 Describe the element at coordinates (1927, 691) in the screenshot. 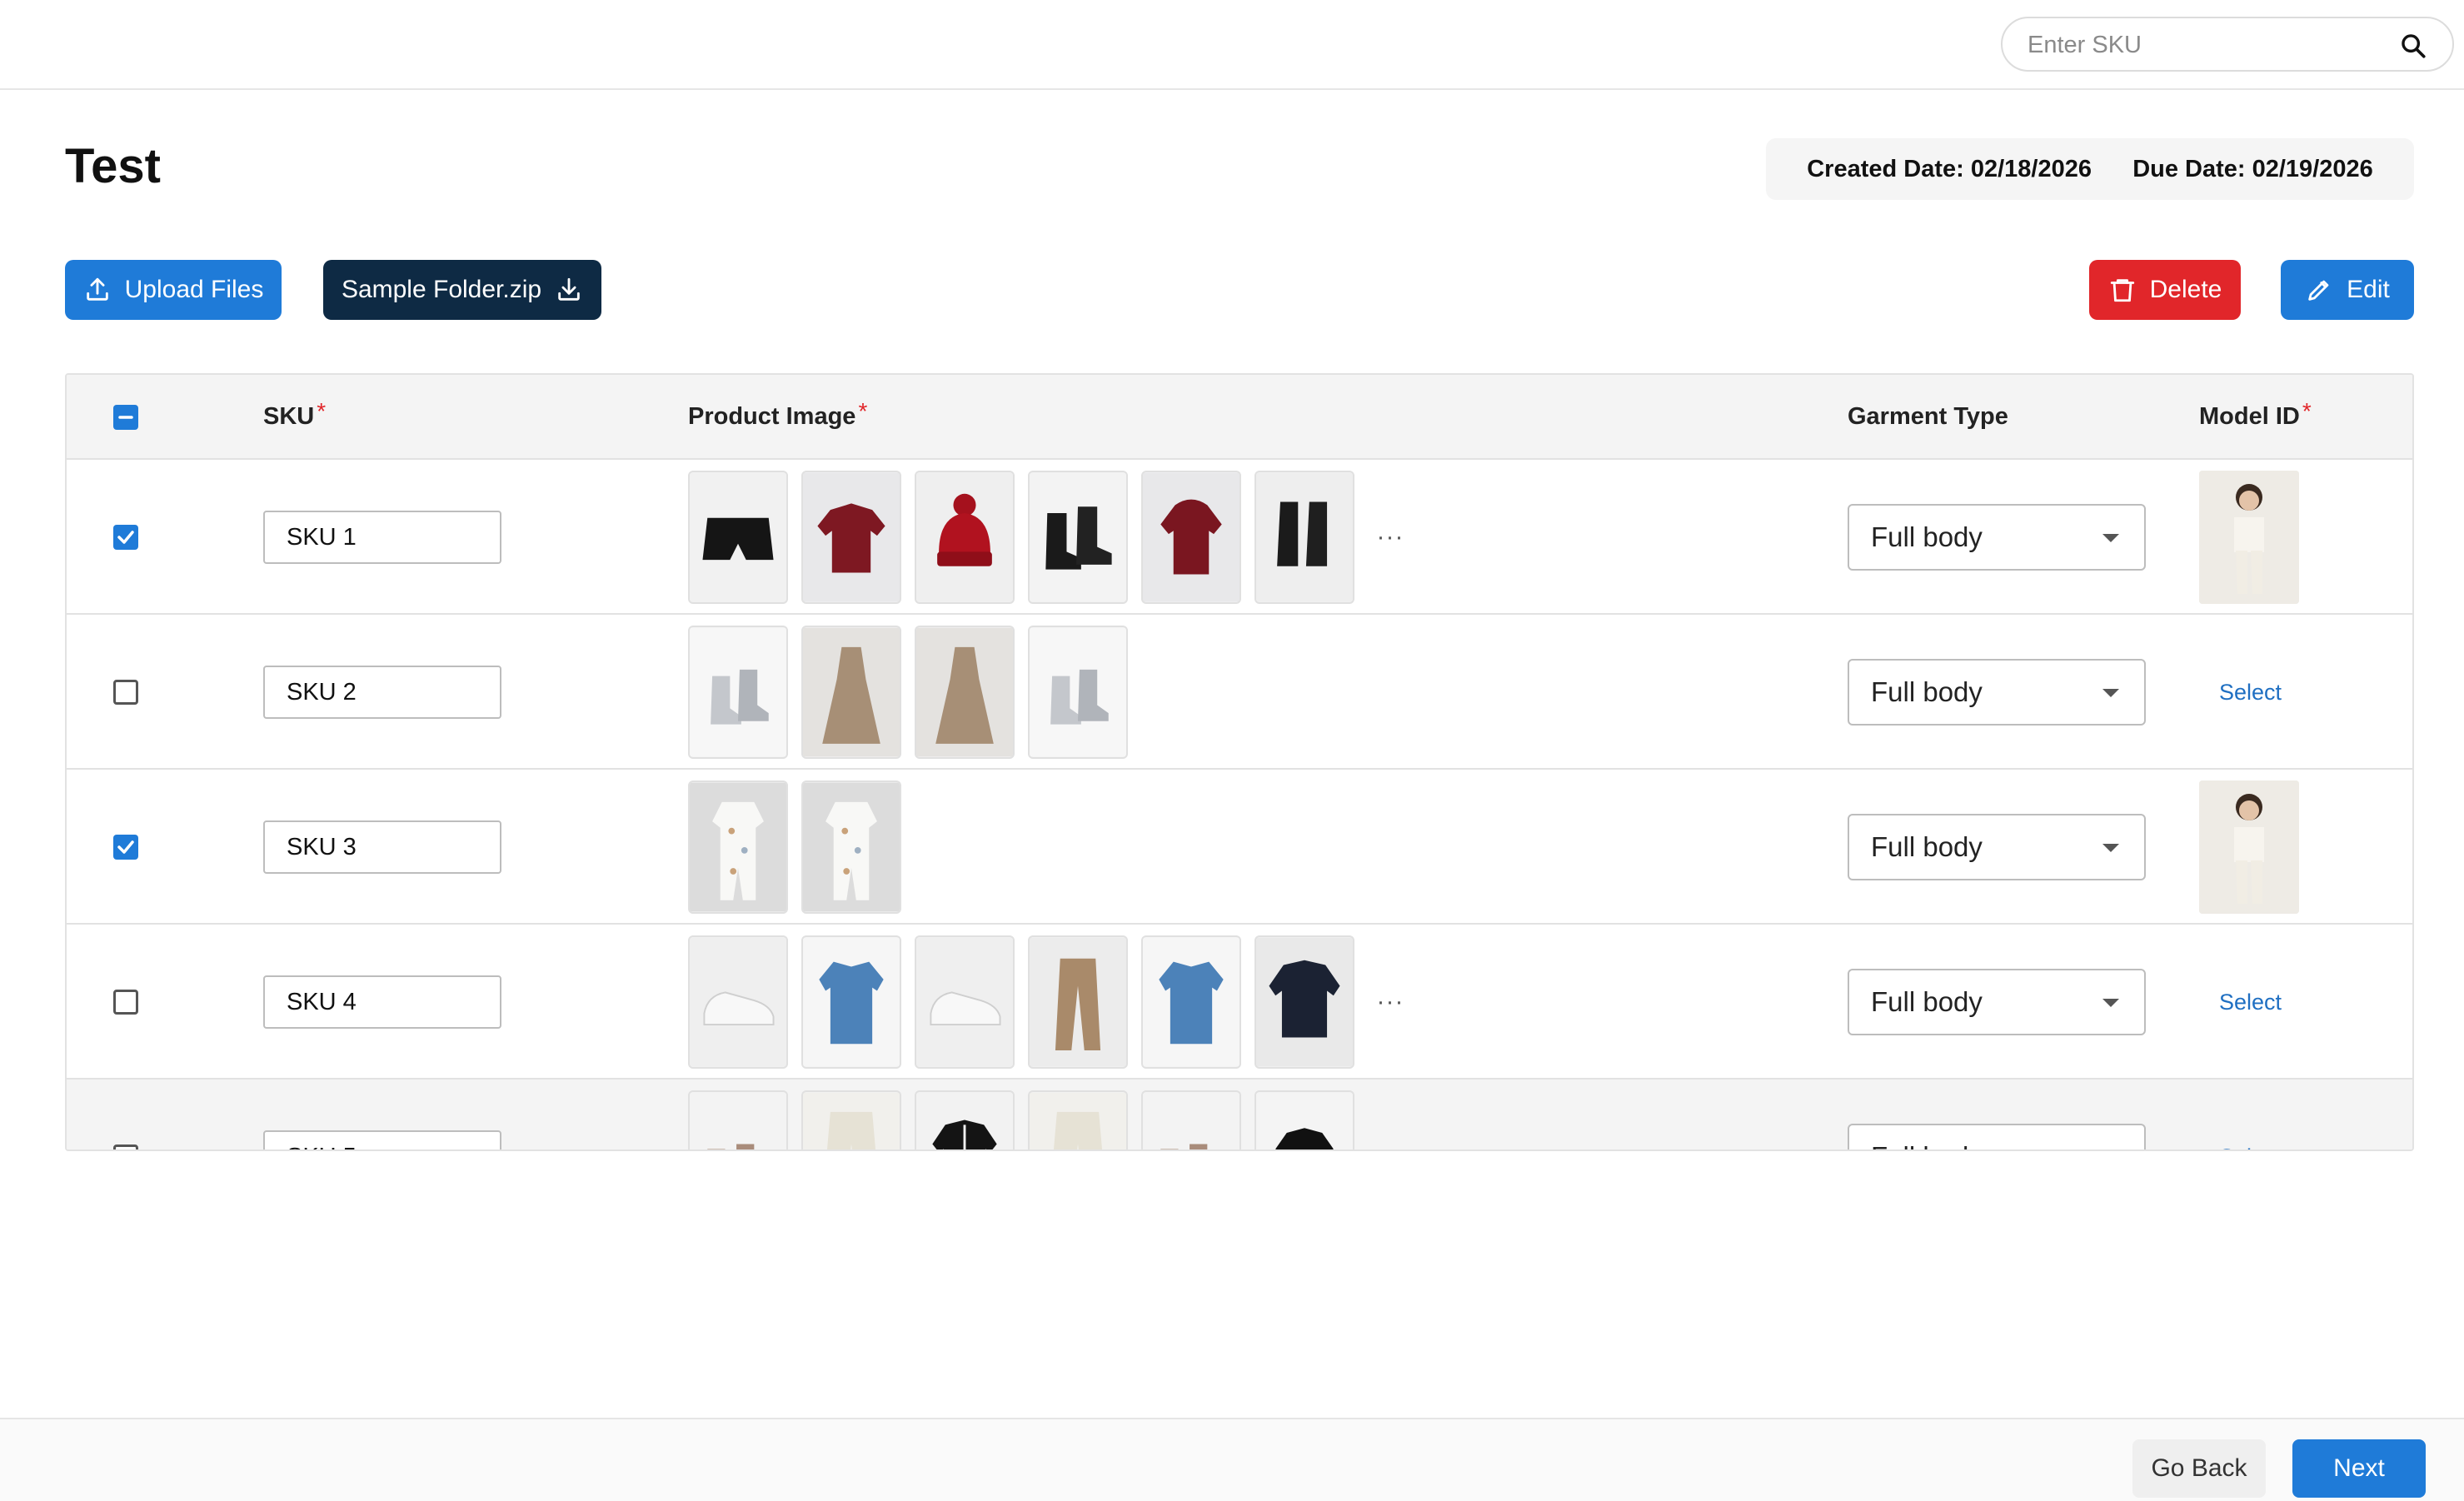

I see `garment-type-value: Full body` at that location.